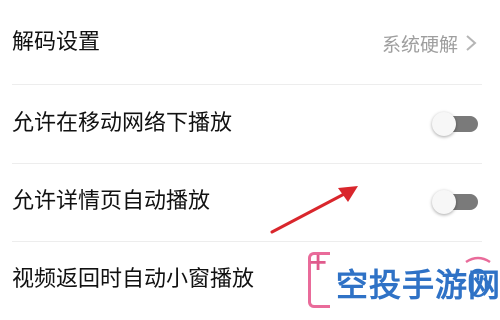 The height and width of the screenshot is (320, 500). Describe the element at coordinates (471, 43) in the screenshot. I see `chevron-right-icon` at that location.